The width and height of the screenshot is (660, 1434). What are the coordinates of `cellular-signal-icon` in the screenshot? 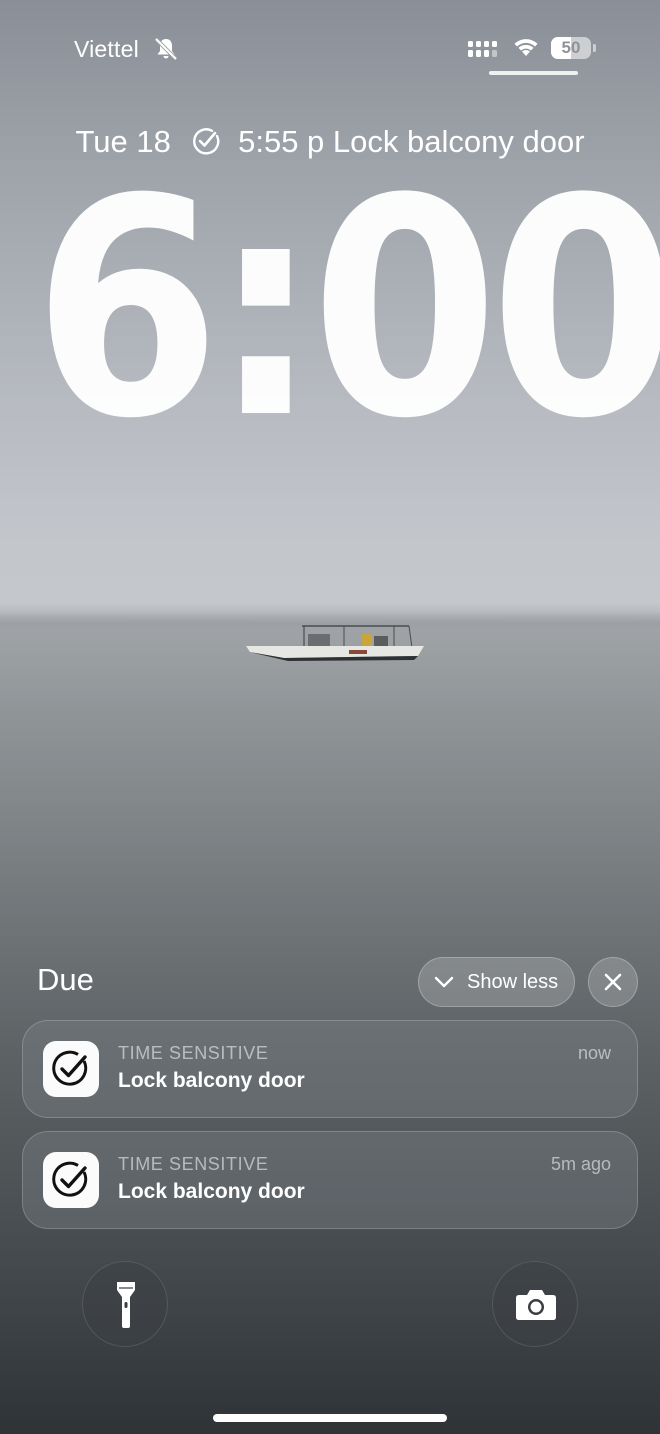 It's located at (482, 49).